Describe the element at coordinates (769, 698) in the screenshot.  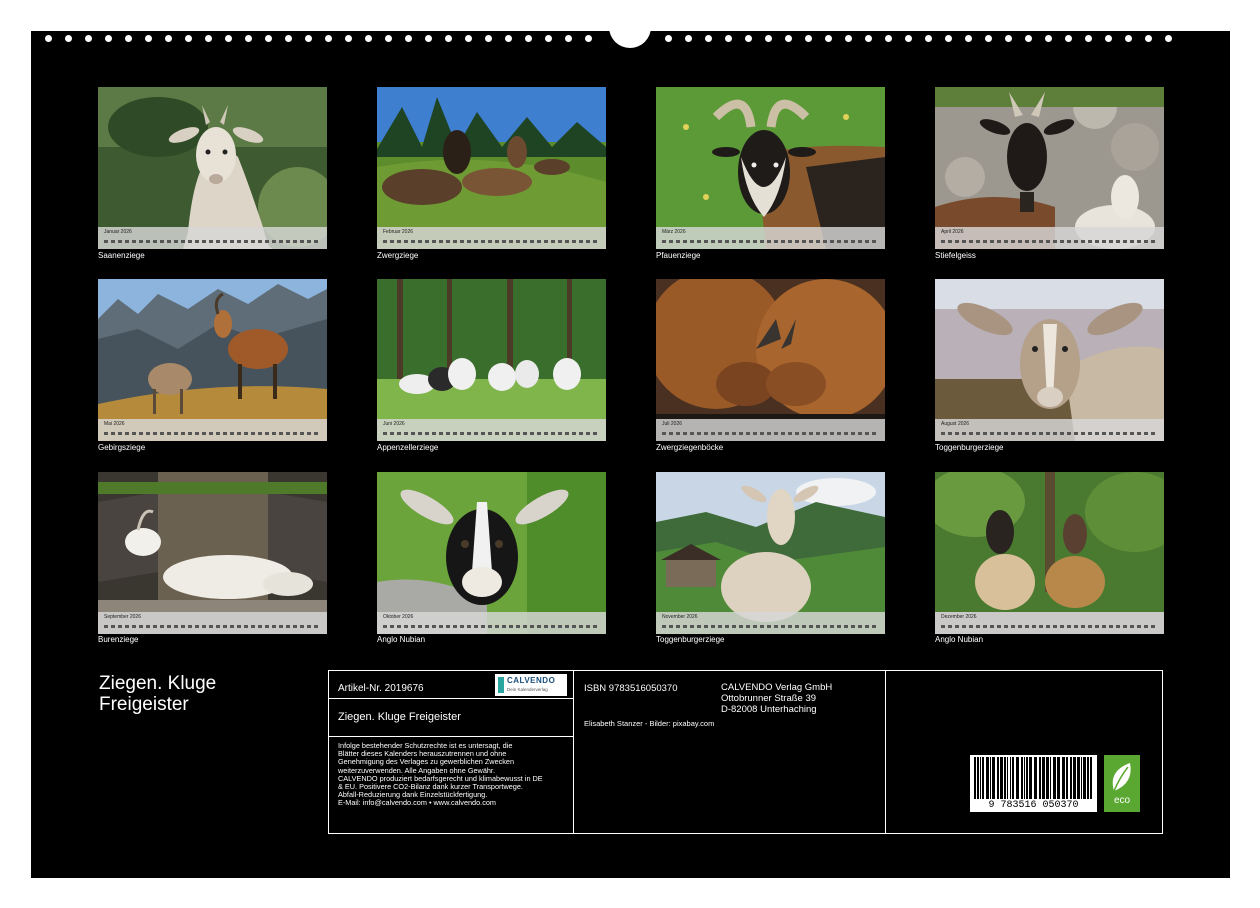
I see `publisher-street: Ottobrunner Straße 39` at that location.